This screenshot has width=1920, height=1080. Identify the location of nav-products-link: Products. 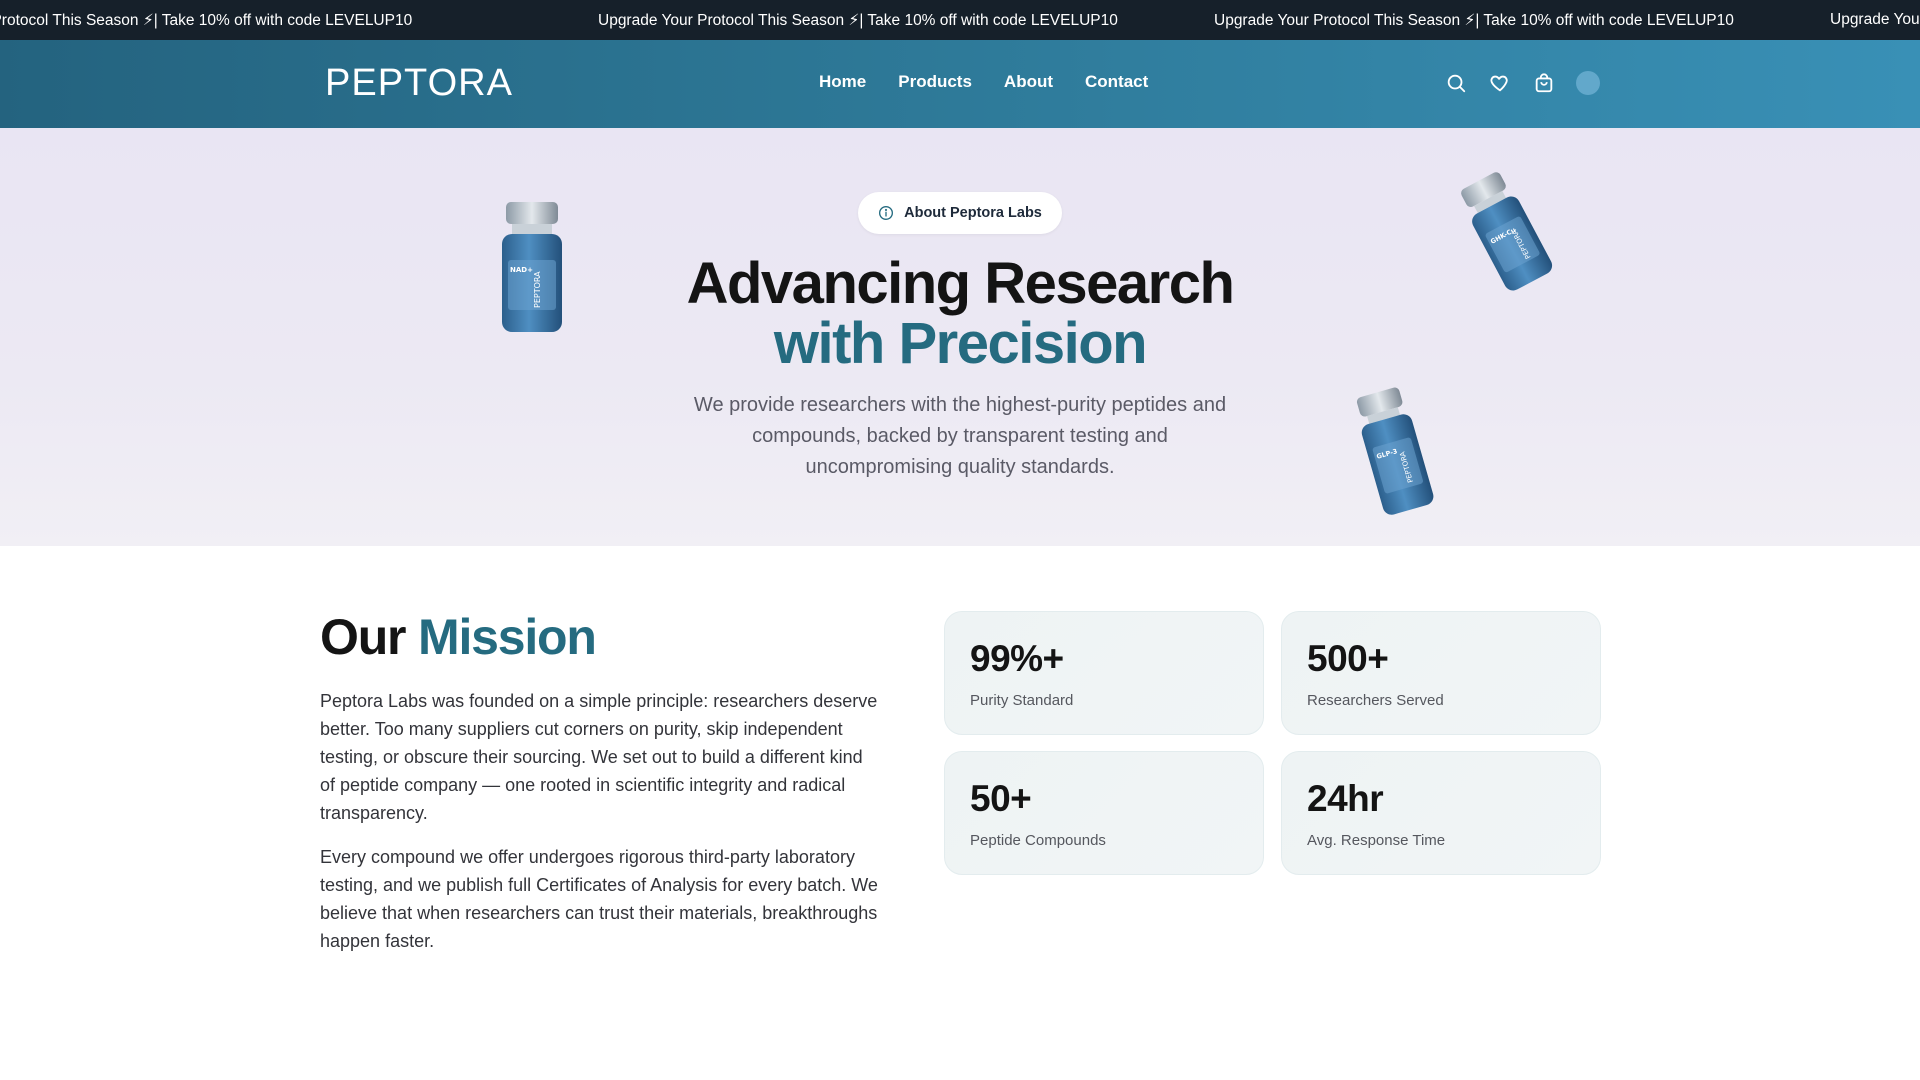
(935, 82).